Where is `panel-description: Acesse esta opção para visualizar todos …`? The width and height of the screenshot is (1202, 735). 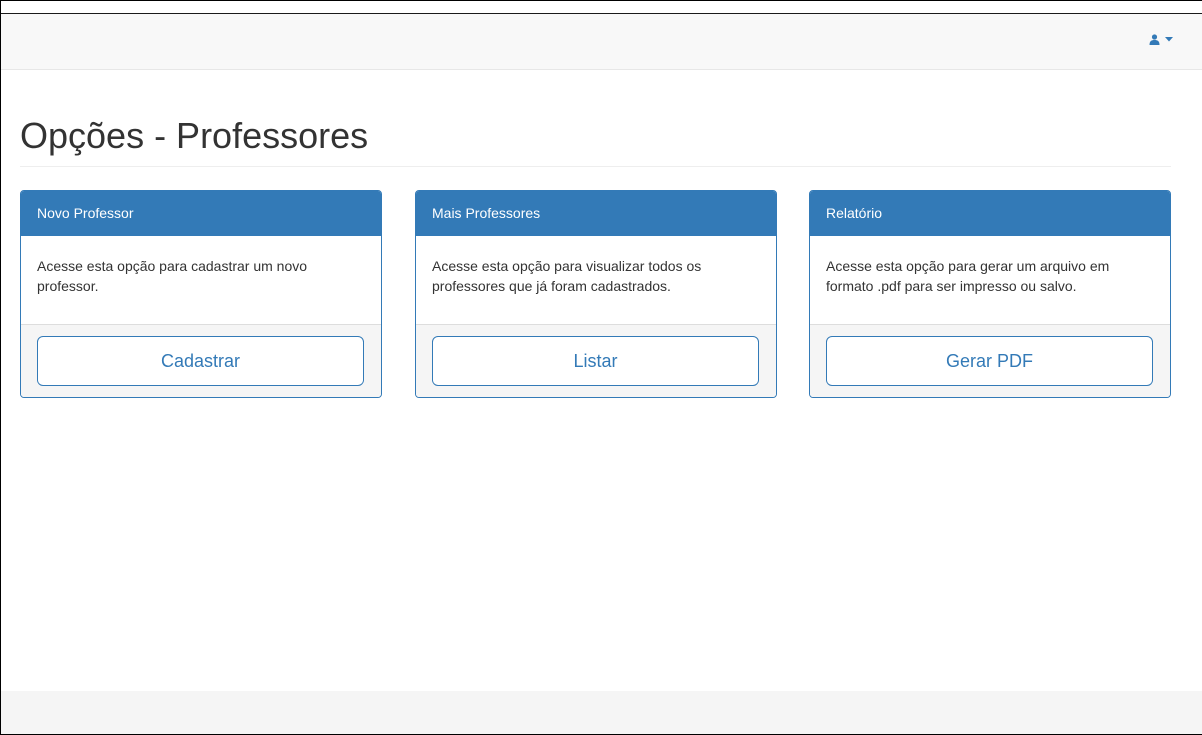
panel-description: Acesse esta opção para visualizar todos … is located at coordinates (567, 276).